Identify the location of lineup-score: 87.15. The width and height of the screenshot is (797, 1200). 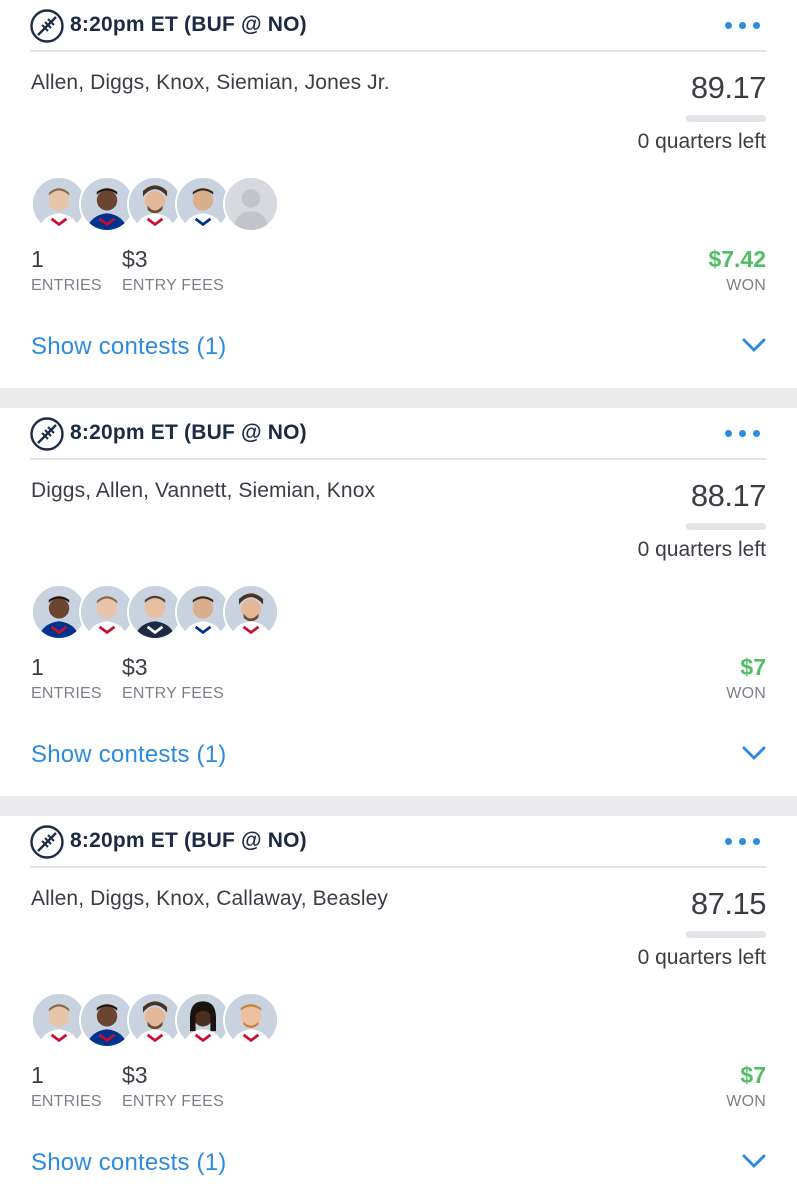
(728, 903).